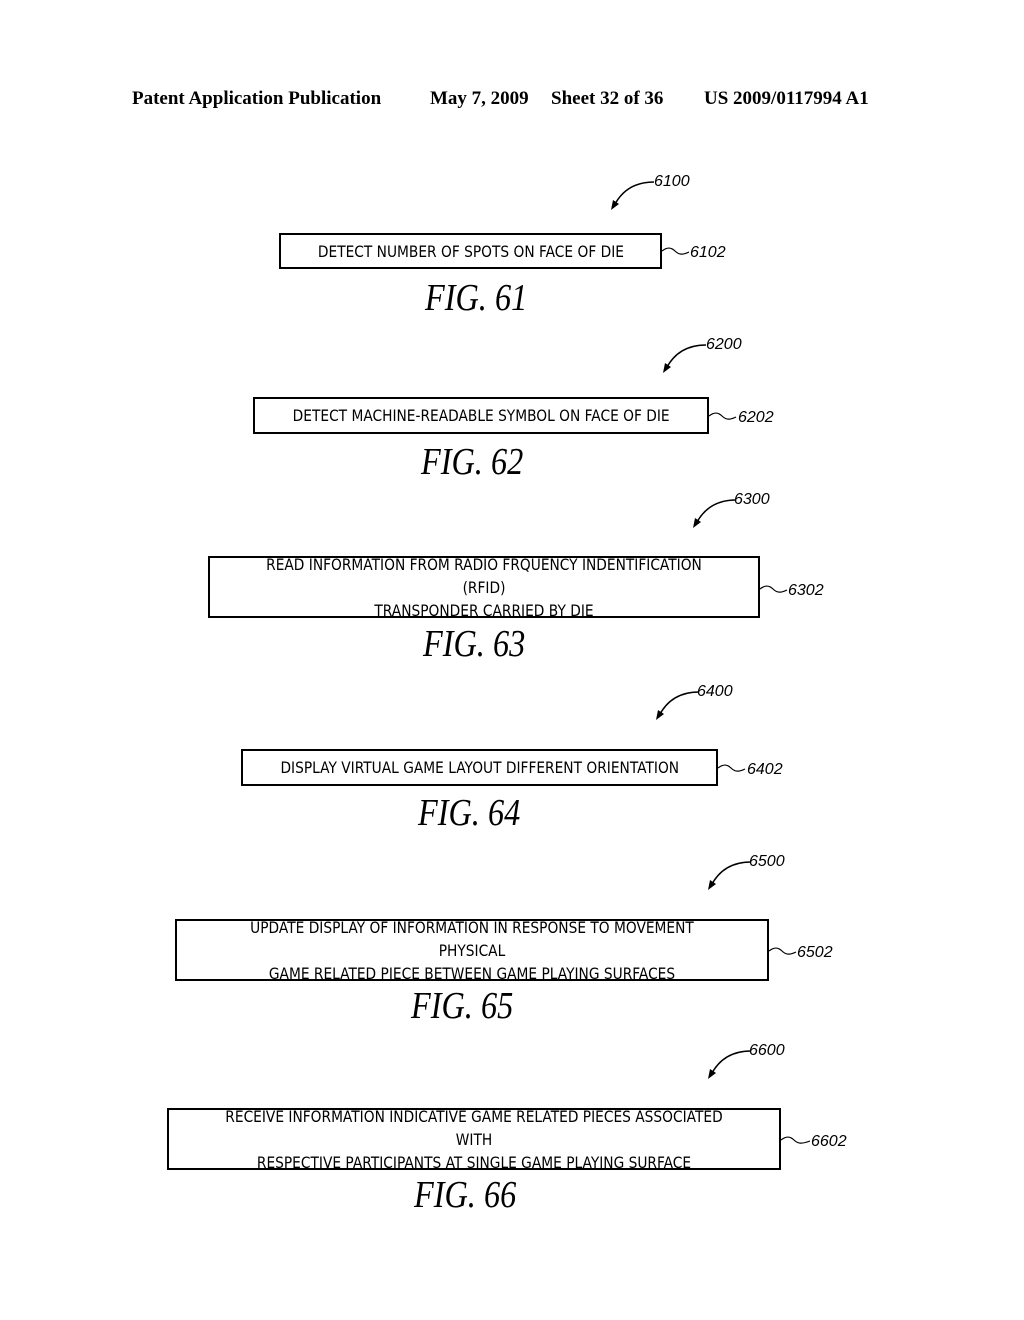  I want to click on figure-label: FIG. 64, so click(469, 813).